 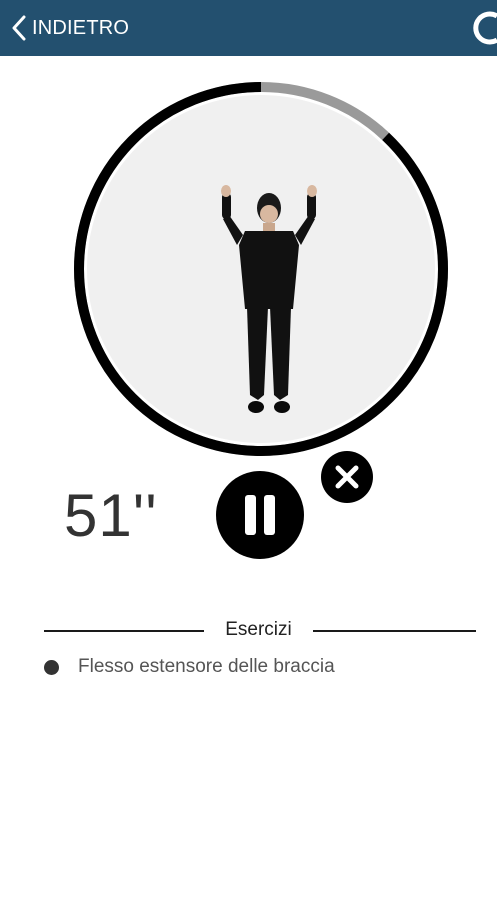 What do you see at coordinates (111, 515) in the screenshot?
I see `exercise-timer: 51''` at bounding box center [111, 515].